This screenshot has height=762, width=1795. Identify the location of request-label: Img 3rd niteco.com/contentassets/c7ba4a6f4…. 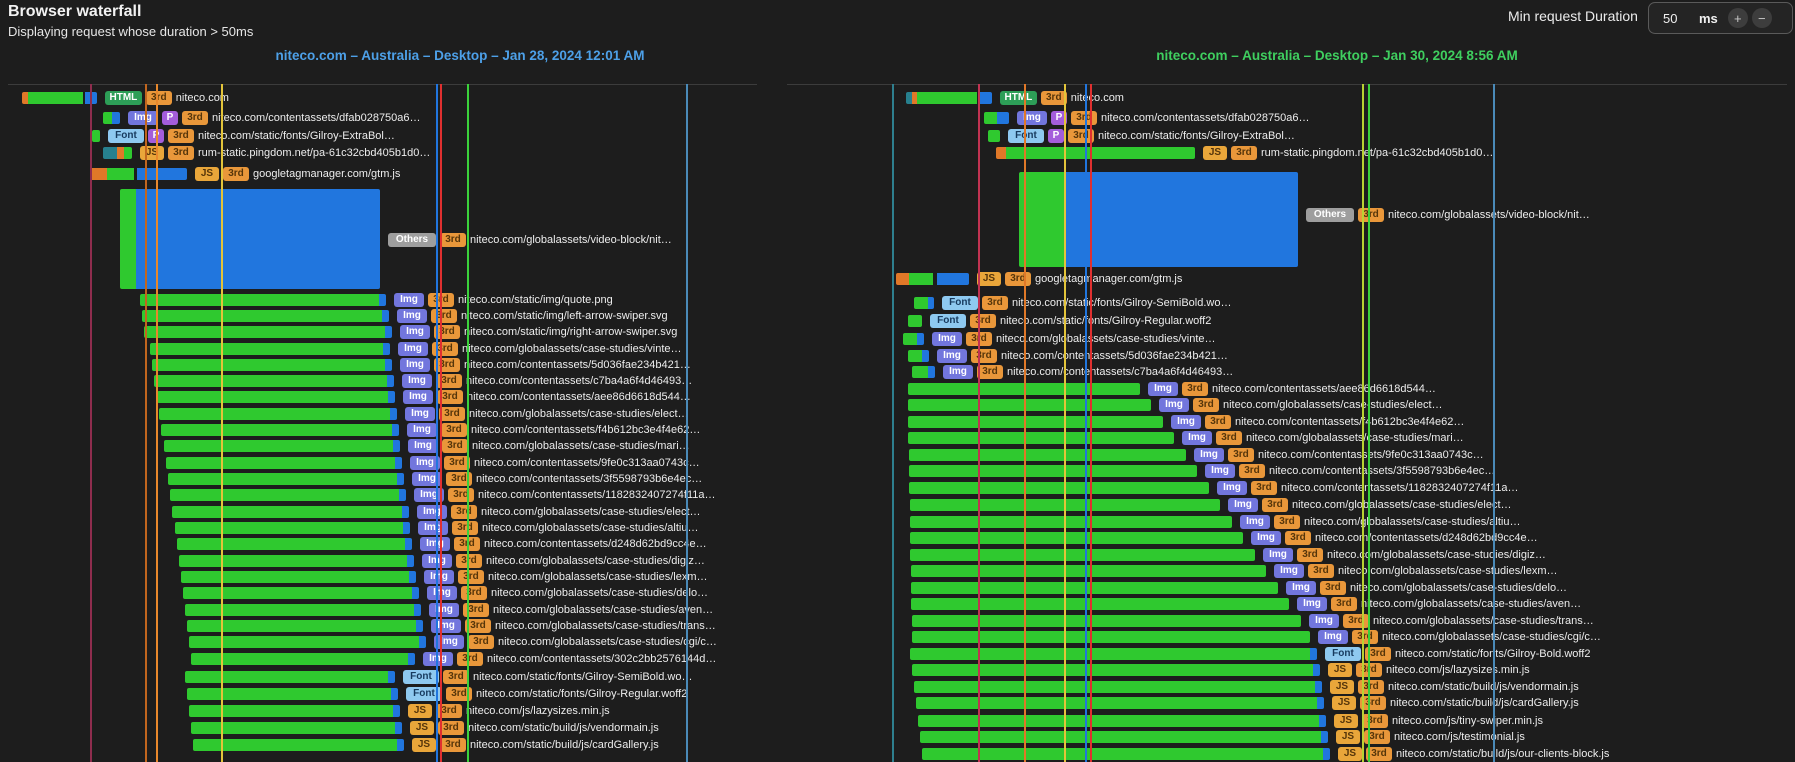
(547, 381).